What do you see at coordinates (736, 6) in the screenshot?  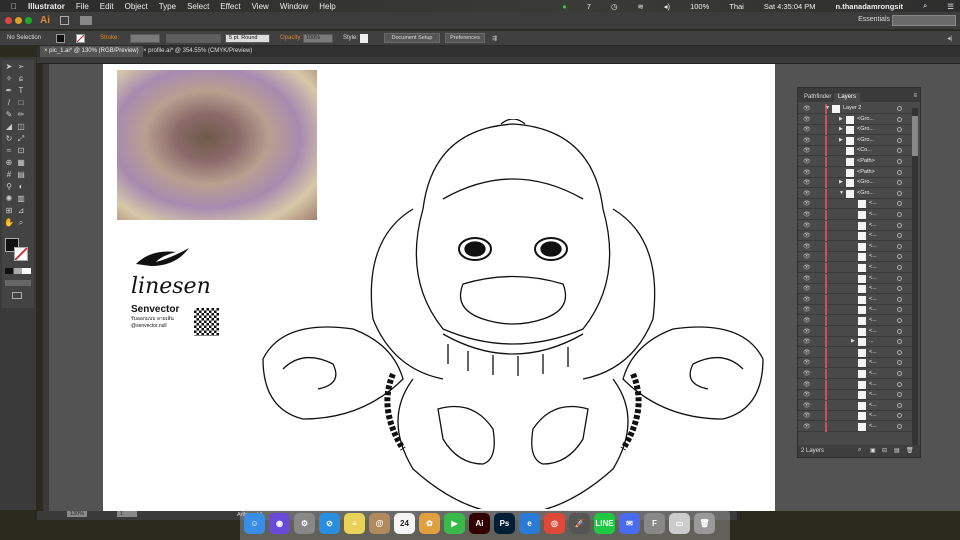 I see `input-source: Thai` at bounding box center [736, 6].